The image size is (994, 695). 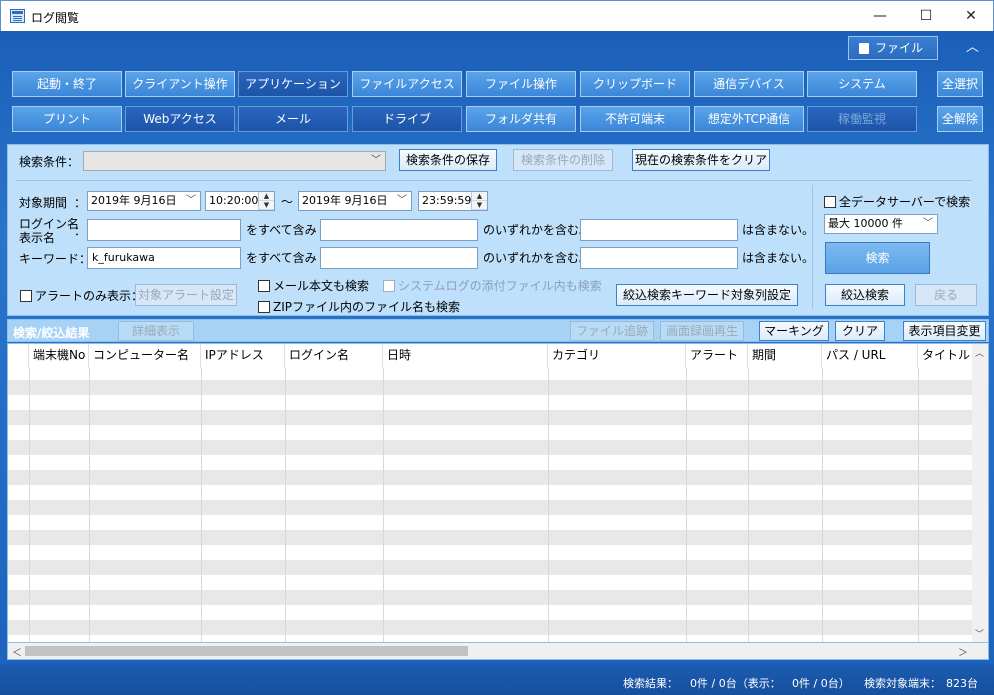 What do you see at coordinates (407, 119) in the screenshot?
I see `category-drive: ドライブ` at bounding box center [407, 119].